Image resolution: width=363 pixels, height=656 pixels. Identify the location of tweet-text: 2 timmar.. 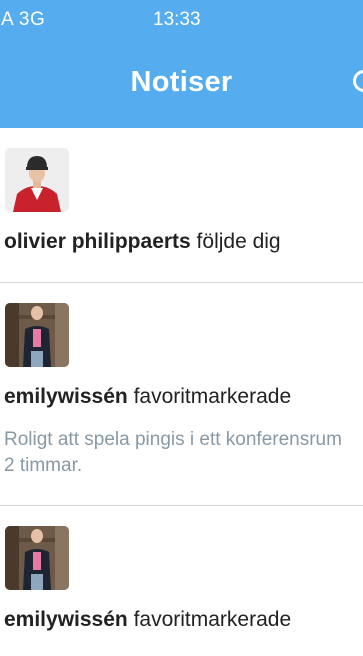
(43, 465).